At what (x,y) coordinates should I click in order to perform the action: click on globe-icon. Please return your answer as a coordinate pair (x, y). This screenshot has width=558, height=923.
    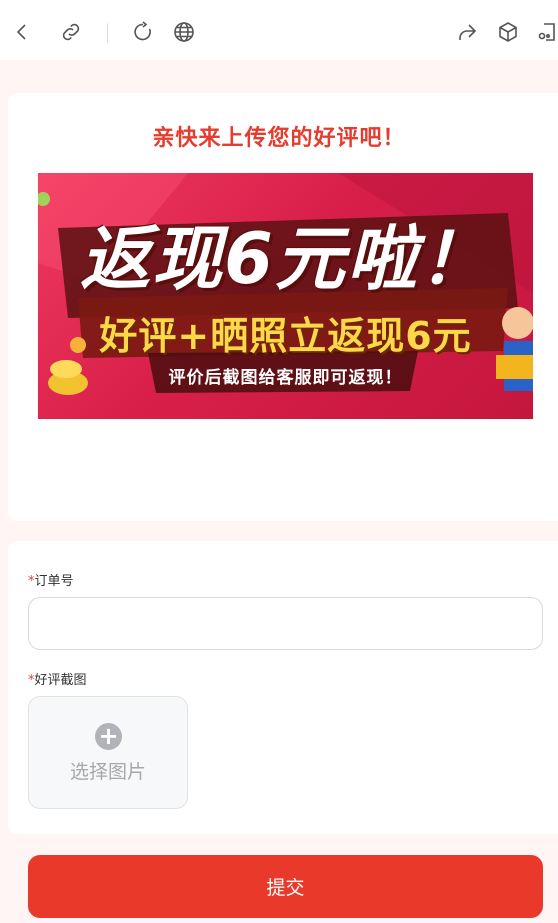
    Looking at the image, I should click on (184, 32).